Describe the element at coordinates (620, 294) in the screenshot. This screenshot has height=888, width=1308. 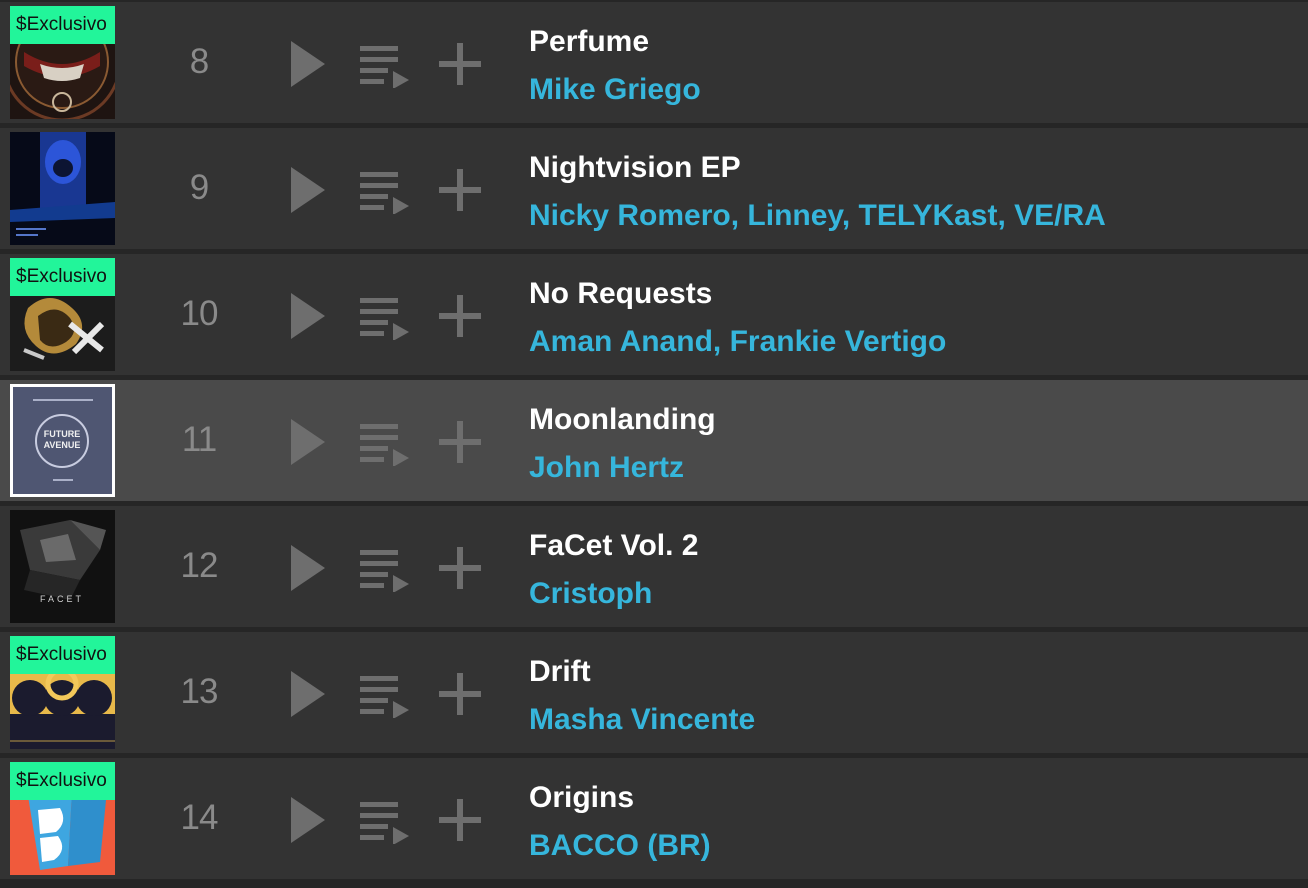
I see `track-title: No Requests` at that location.